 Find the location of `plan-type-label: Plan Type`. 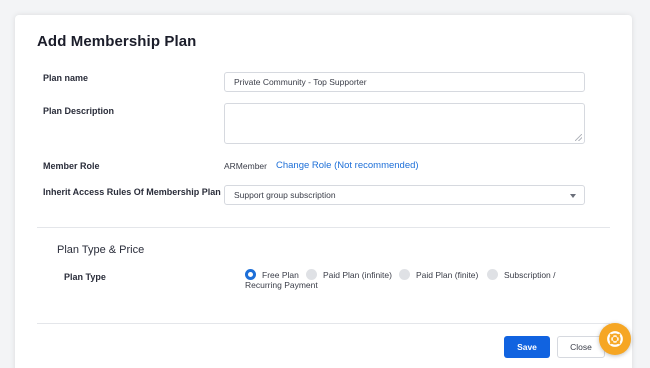

plan-type-label: Plan Type is located at coordinates (85, 277).